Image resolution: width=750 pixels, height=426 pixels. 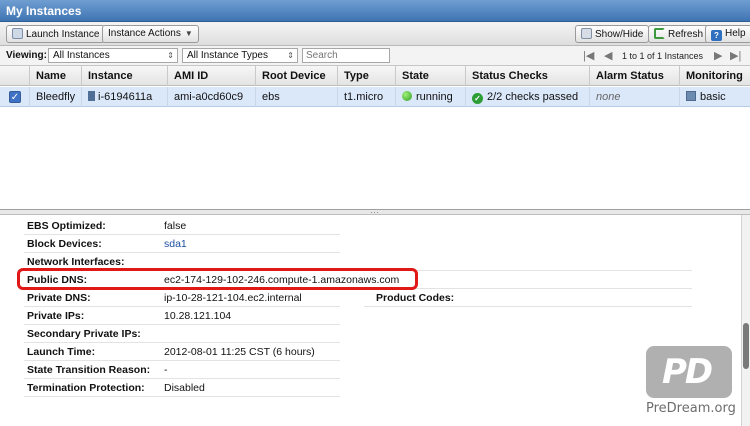 I want to click on detail-block-devices: Block Devices: sda1, so click(x=182, y=244).